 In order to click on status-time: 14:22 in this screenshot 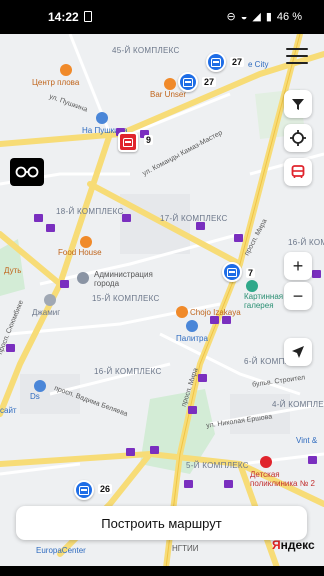, I will do `click(63, 17)`.